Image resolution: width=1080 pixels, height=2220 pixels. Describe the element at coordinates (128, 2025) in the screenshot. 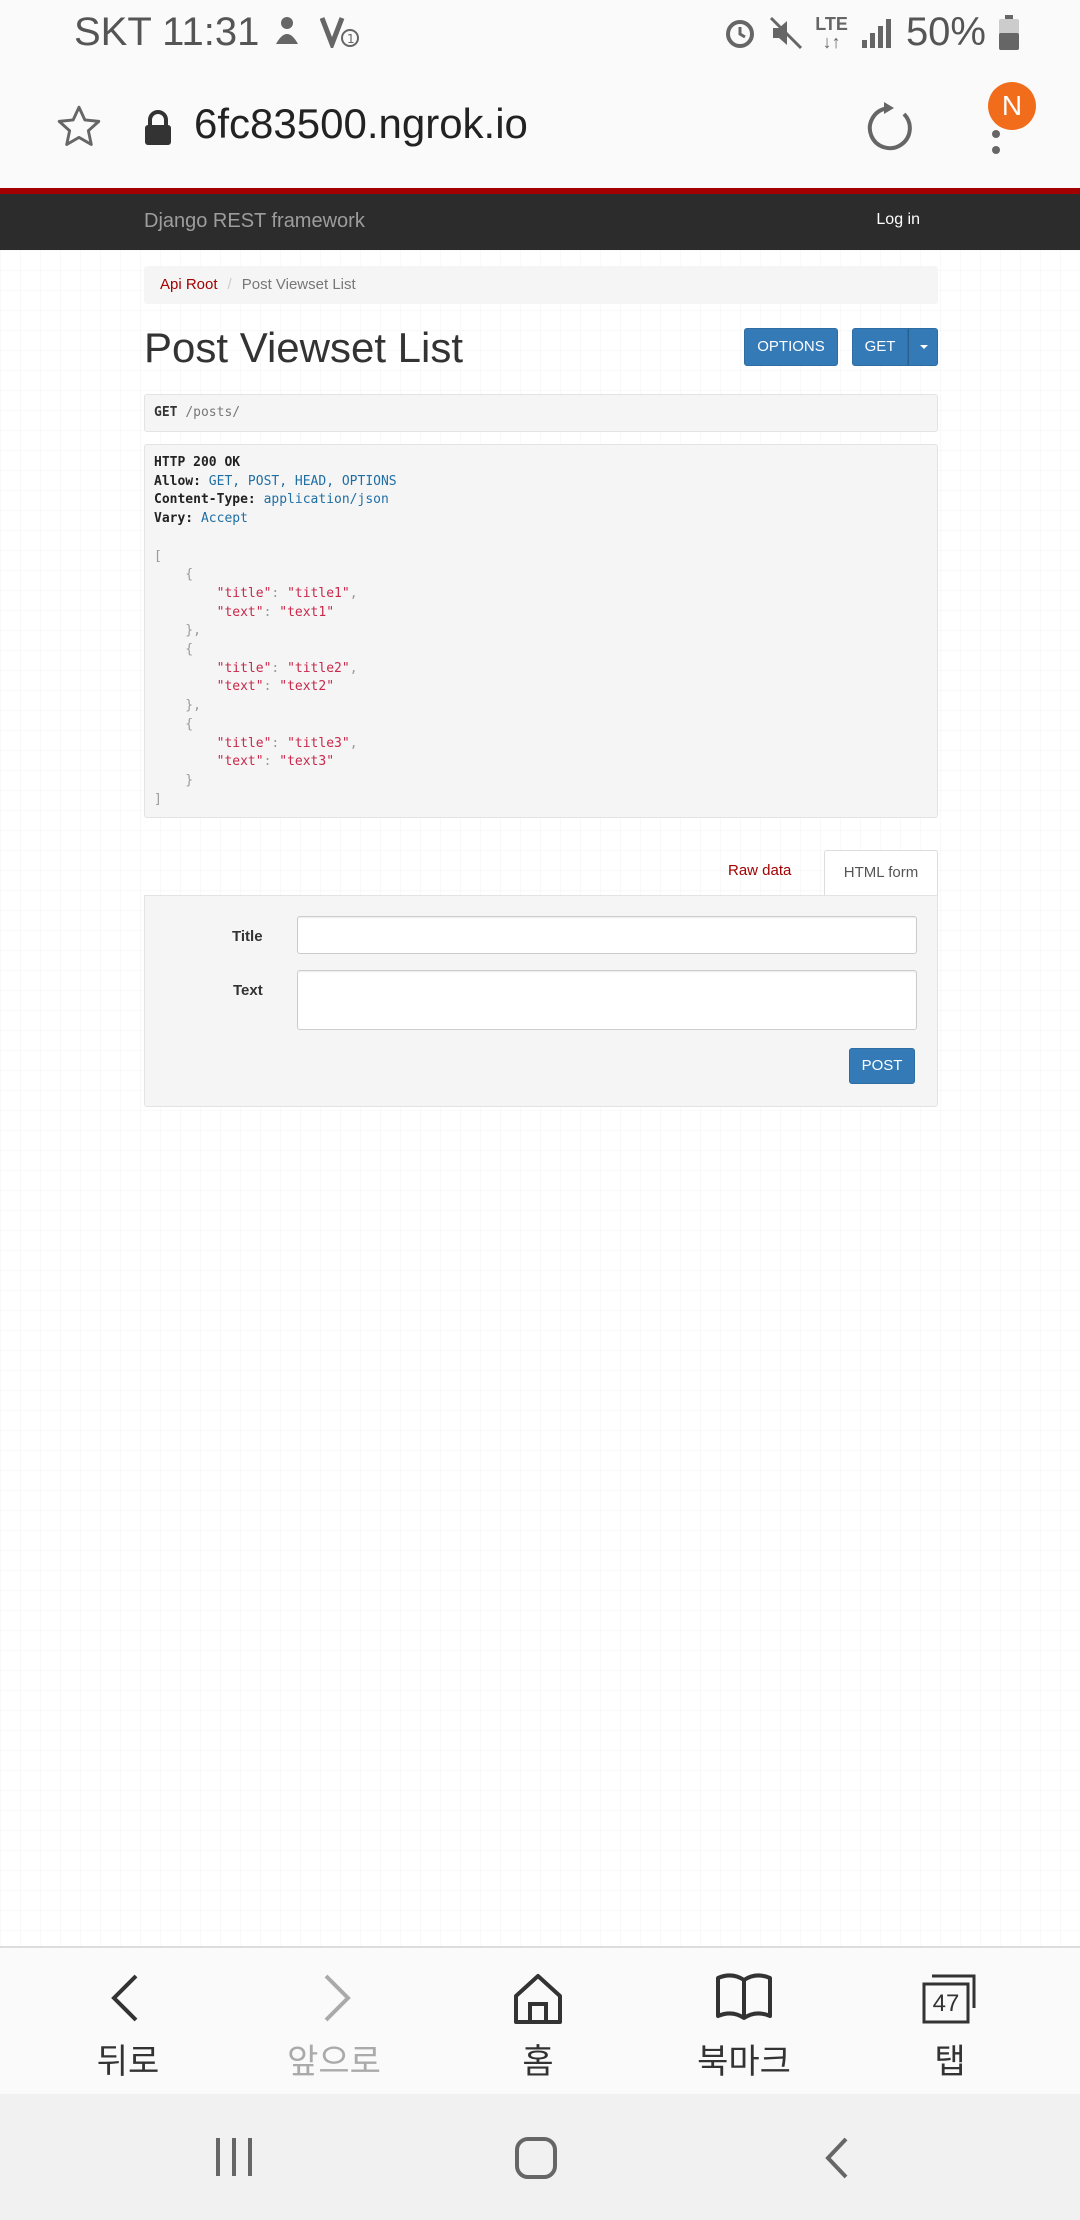

I see `back-button: 뒤로` at that location.